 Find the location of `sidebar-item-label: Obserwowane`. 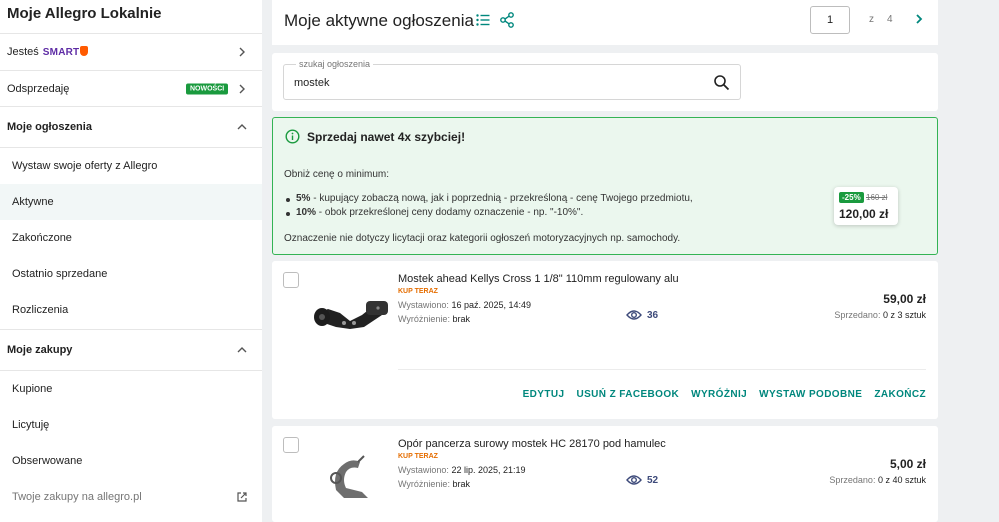

sidebar-item-label: Obserwowane is located at coordinates (47, 461).